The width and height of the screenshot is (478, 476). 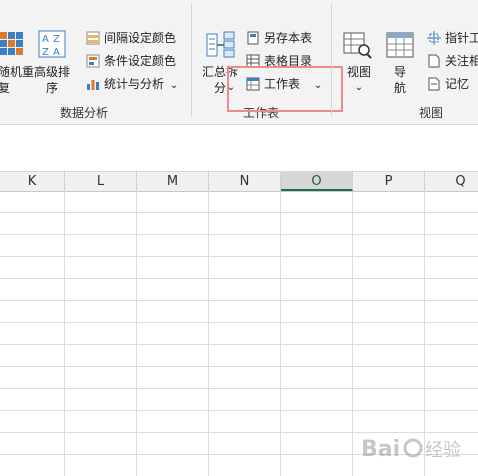 I want to click on save-as-sheet-button: 另存本表, so click(x=279, y=38).